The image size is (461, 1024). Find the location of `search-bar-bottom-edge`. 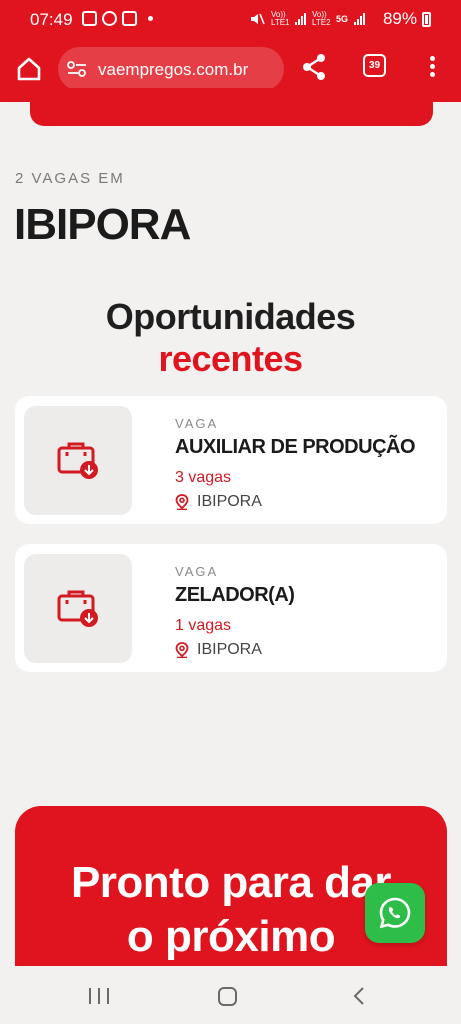

search-bar-bottom-edge is located at coordinates (231, 107).